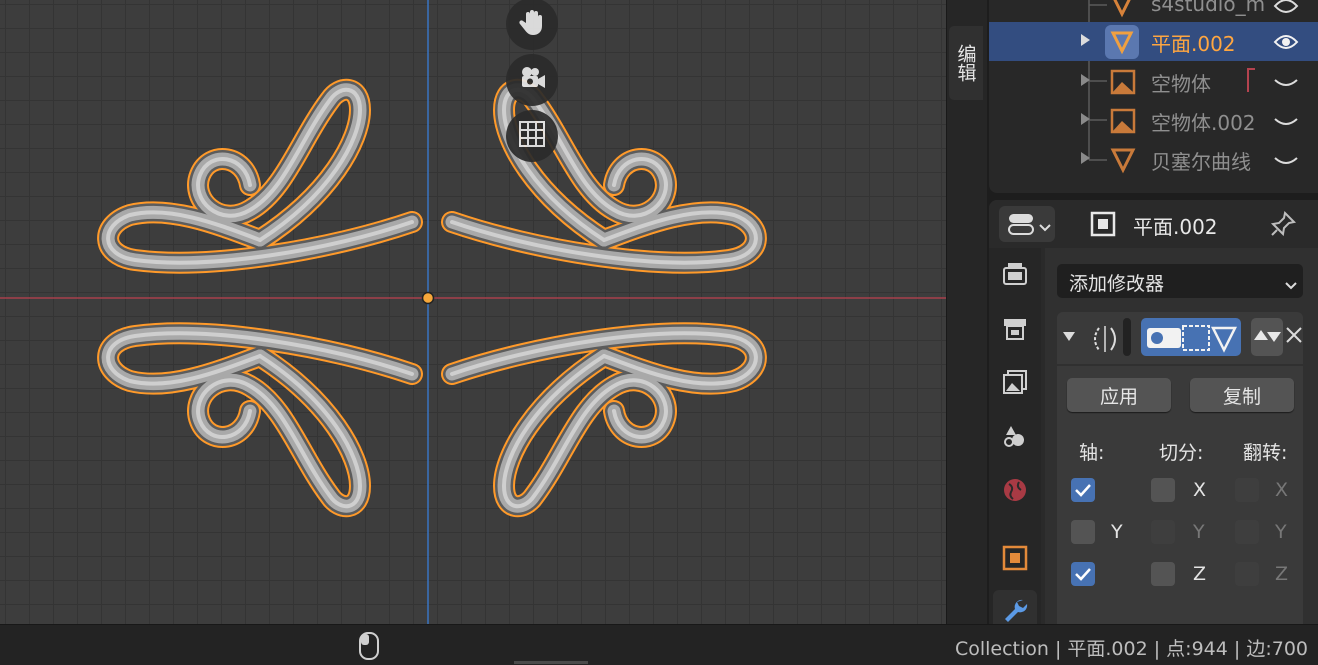  Describe the element at coordinates (966, 312) in the screenshot. I see `sidebar-tabs: 编辑` at that location.